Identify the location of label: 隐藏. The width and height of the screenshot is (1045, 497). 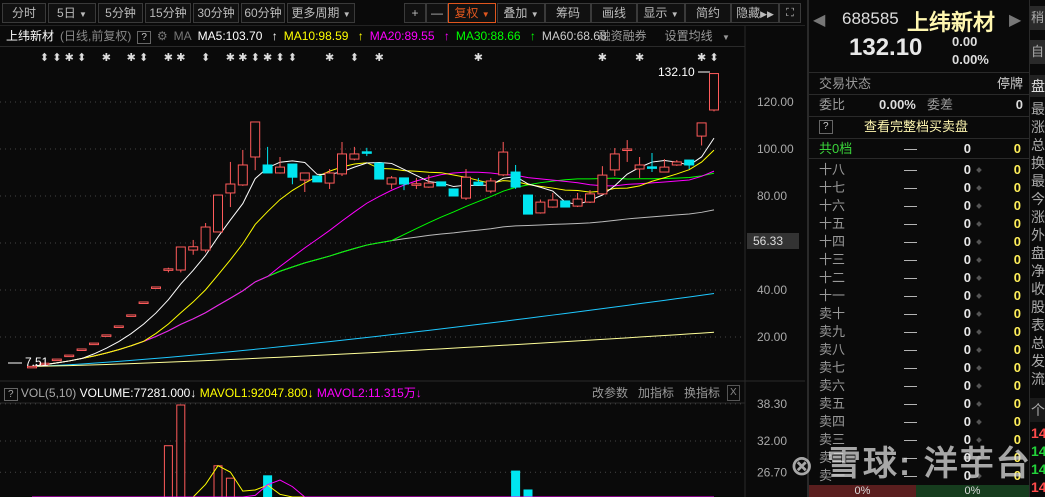
(748, 13).